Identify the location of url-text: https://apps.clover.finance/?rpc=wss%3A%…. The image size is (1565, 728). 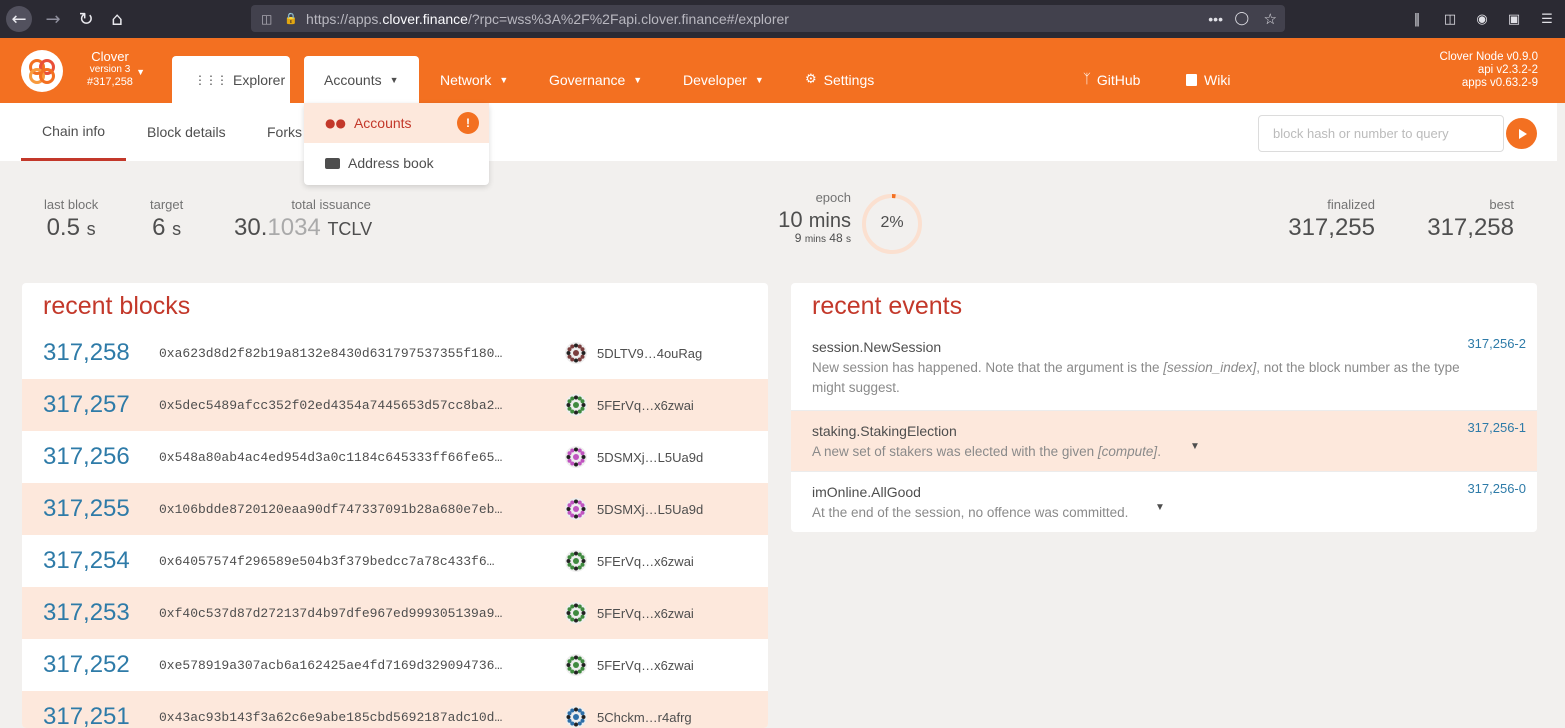
(547, 19).